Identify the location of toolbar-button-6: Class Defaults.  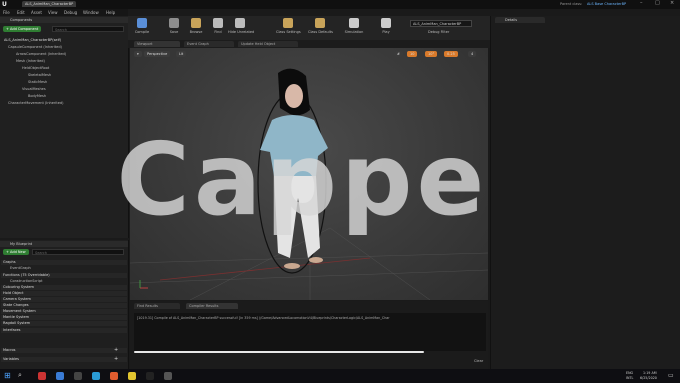
(320, 28).